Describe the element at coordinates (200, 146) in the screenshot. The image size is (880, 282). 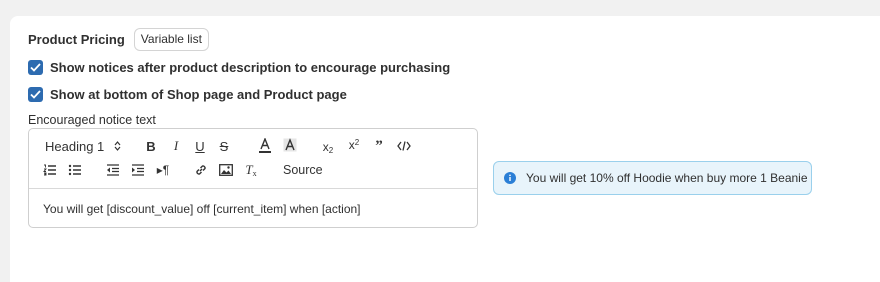
I see `underline-icon: U` at that location.